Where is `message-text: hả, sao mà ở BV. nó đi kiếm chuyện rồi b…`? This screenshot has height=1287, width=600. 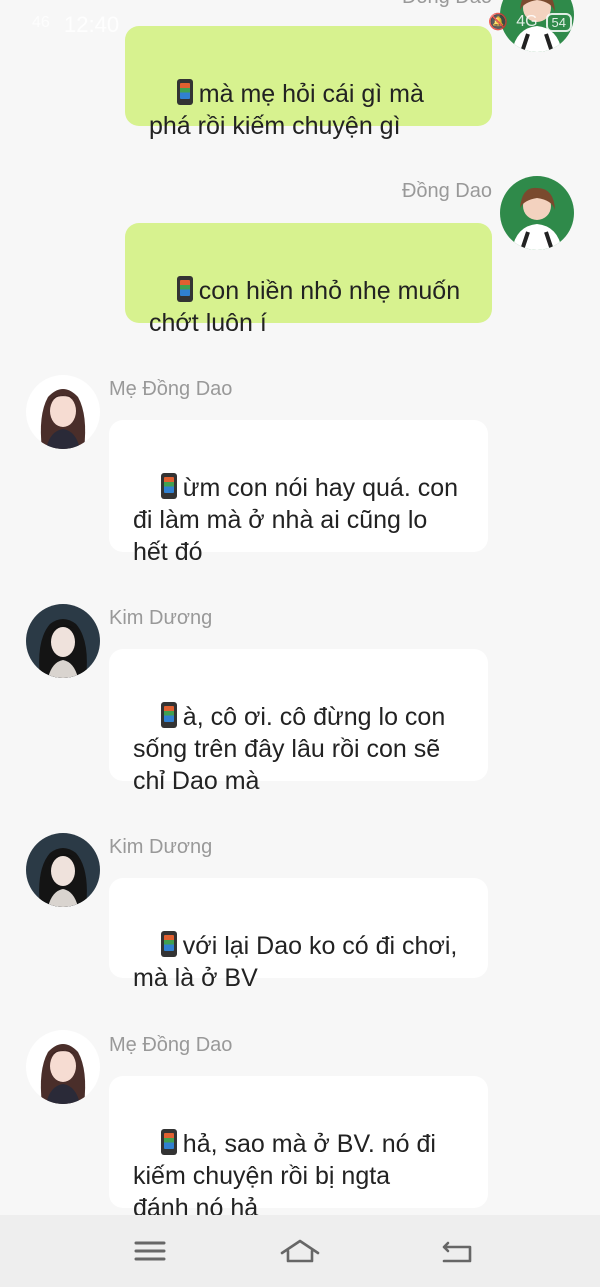 message-text: hả, sao mà ở BV. nó đi kiếm chuyện rồi b… is located at coordinates (284, 1172).